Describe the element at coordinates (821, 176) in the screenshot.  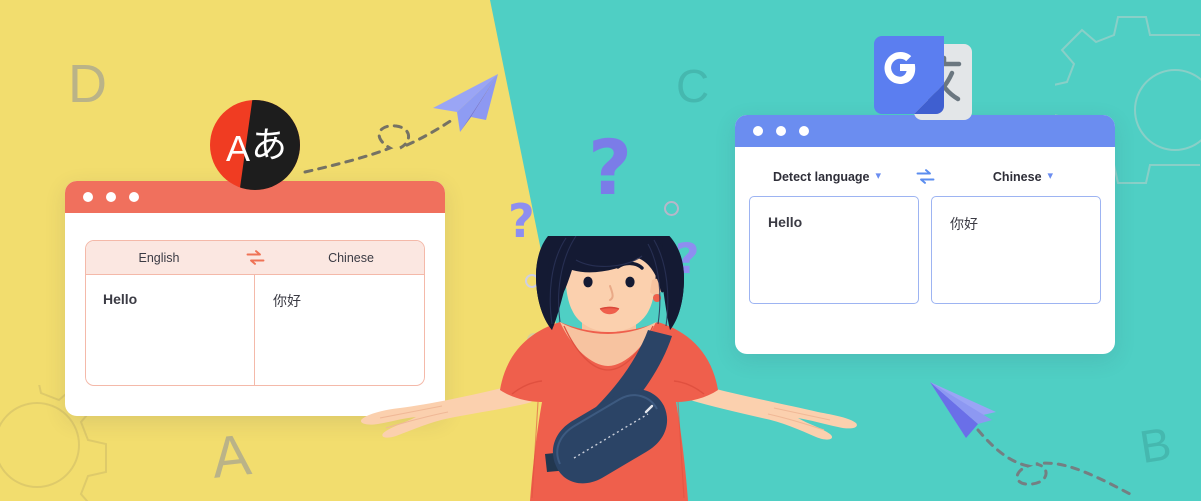
I see `source-language-value: Detect language` at that location.